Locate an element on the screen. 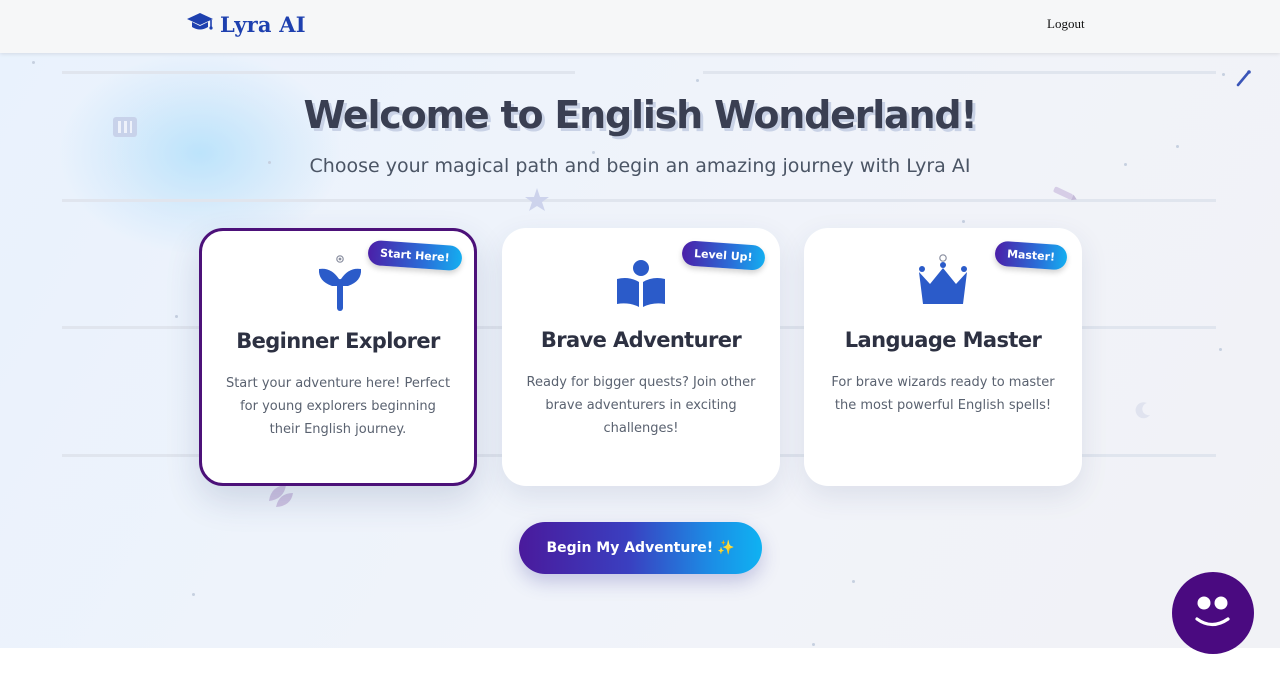 The height and width of the screenshot is (675, 1280). mascot-chat-button is located at coordinates (1213, 613).